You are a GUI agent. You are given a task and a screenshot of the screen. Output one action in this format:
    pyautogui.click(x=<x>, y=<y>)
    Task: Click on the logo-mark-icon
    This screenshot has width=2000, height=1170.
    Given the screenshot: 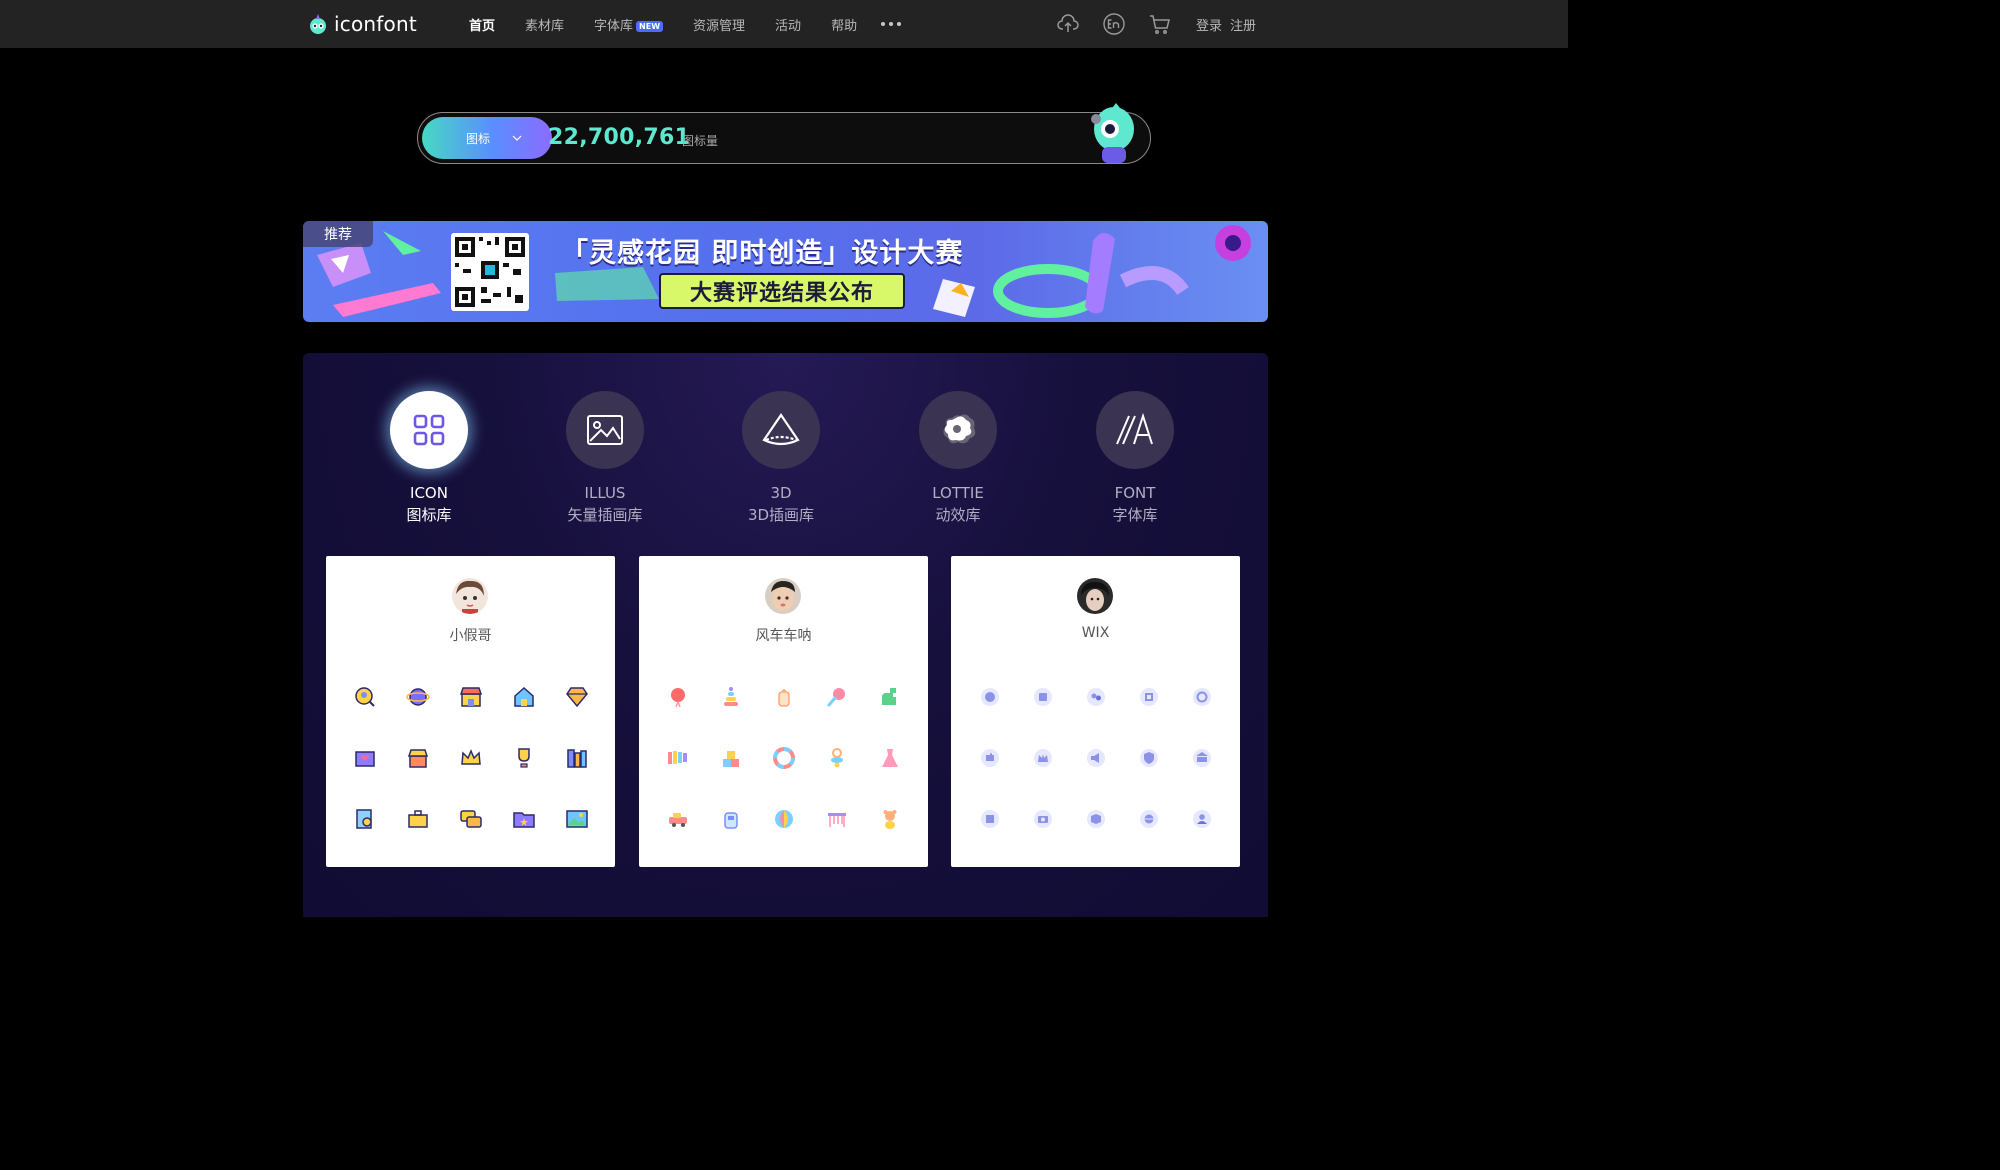 What is the action you would take?
    pyautogui.click(x=318, y=24)
    